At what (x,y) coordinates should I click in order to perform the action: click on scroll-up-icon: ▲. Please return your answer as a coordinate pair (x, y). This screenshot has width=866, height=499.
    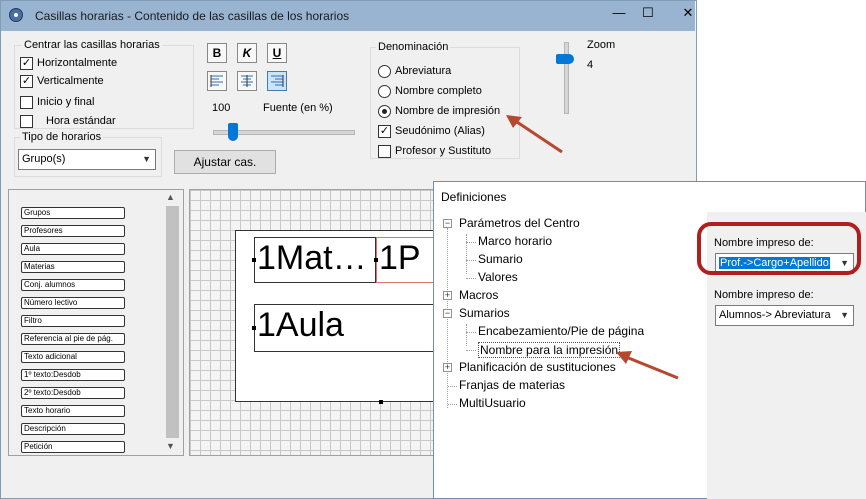
    Looking at the image, I should click on (170, 197).